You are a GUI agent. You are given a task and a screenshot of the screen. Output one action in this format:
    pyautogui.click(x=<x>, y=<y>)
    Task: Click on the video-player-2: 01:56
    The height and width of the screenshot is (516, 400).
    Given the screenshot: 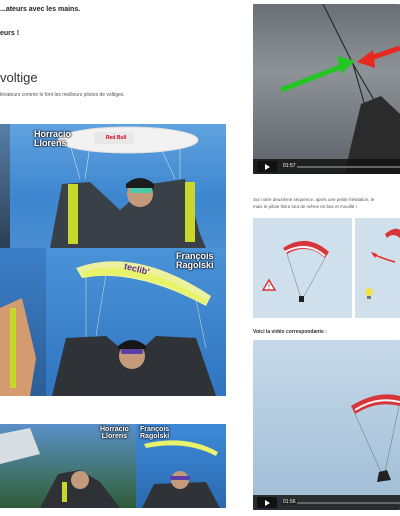 What is the action you would take?
    pyautogui.click(x=326, y=425)
    